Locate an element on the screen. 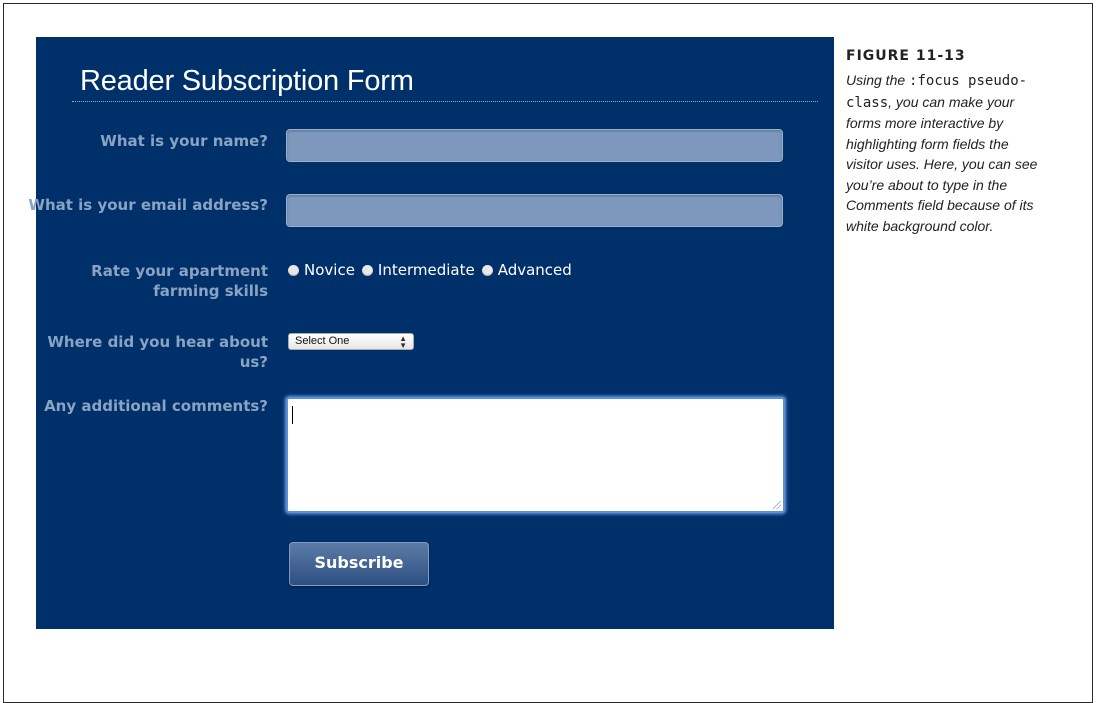  name-label: What is your name? is located at coordinates (184, 141).